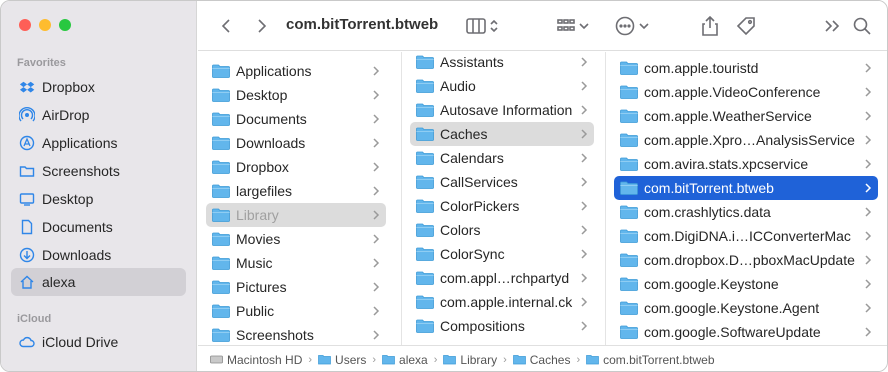 This screenshot has width=888, height=372. What do you see at coordinates (732, 308) in the screenshot?
I see `folder-name: com.google.Keystone.Agent` at bounding box center [732, 308].